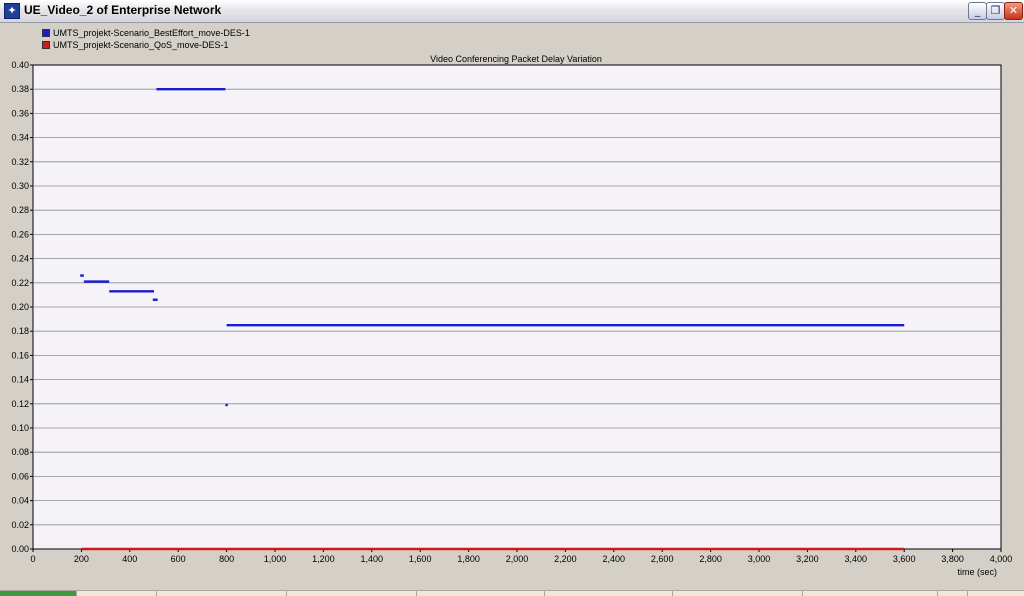  I want to click on y-tick-label: 0.02, so click(20, 525).